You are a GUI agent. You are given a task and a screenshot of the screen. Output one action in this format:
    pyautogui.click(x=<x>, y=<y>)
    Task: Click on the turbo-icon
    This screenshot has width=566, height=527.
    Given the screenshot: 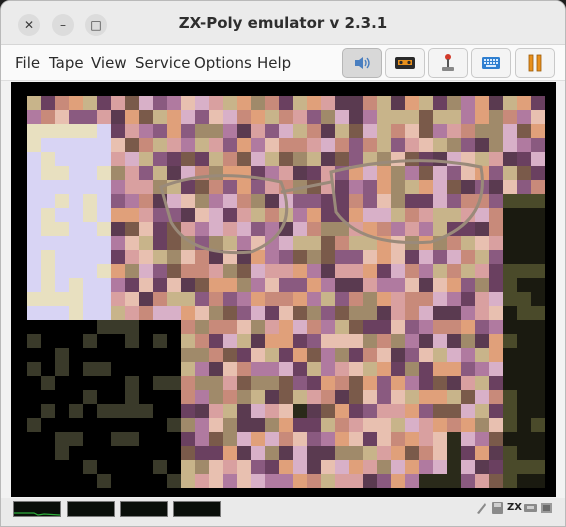 What is the action you would take?
    pyautogui.click(x=481, y=508)
    